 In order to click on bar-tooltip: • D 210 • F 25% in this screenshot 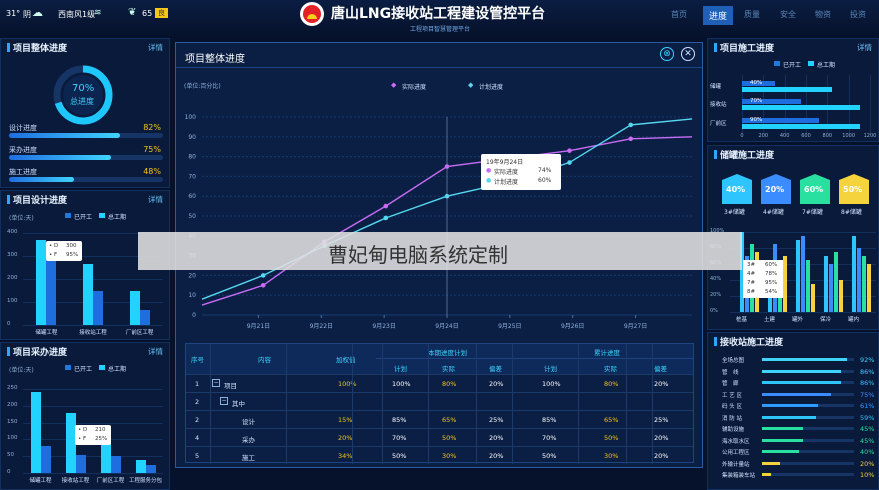, I will do `click(93, 435)`.